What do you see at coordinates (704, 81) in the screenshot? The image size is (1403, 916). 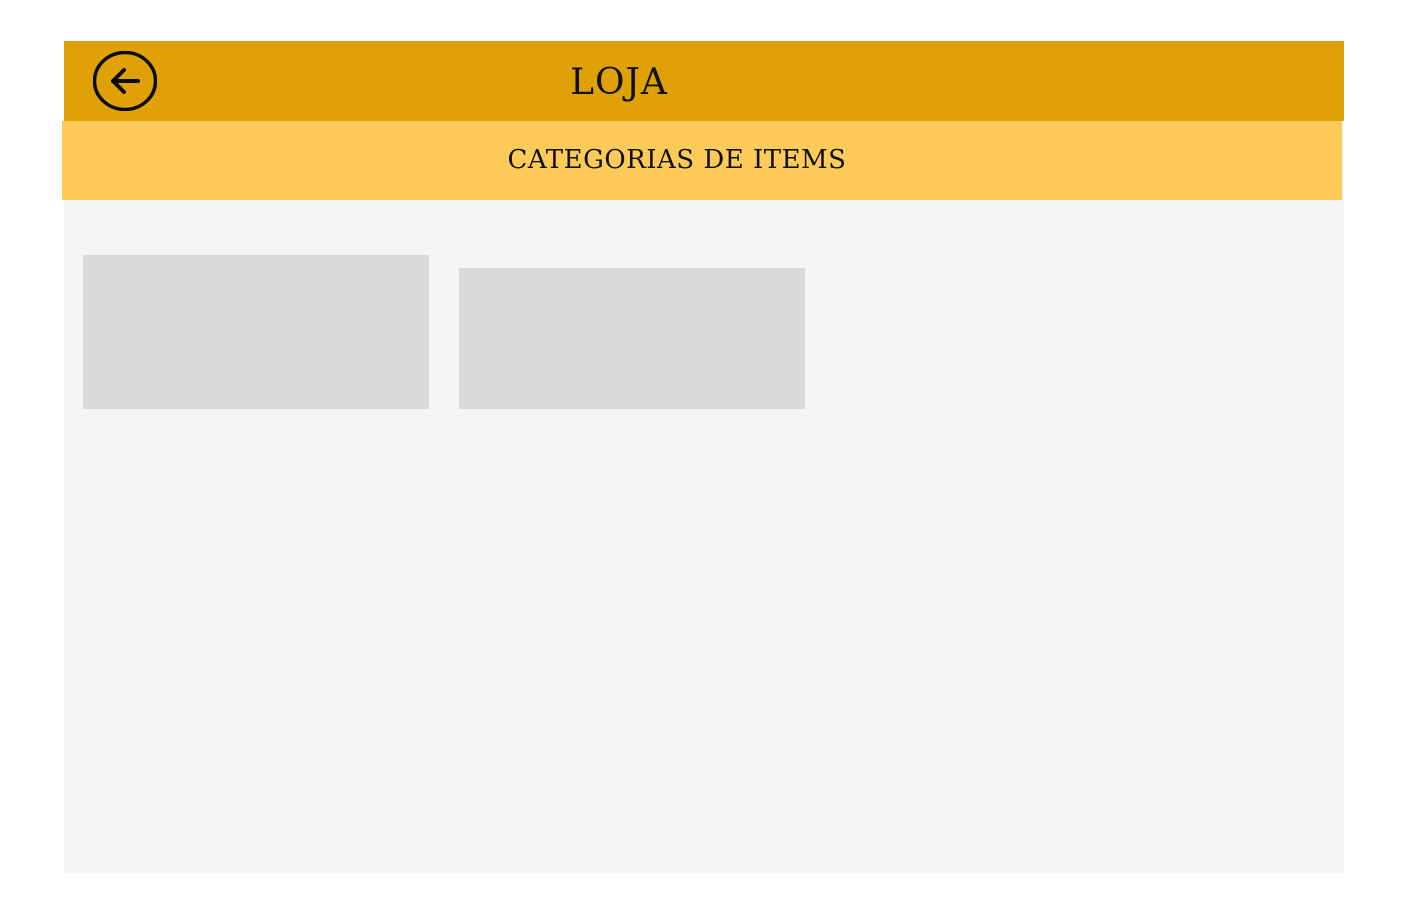 I see `top-bar: LOJA` at bounding box center [704, 81].